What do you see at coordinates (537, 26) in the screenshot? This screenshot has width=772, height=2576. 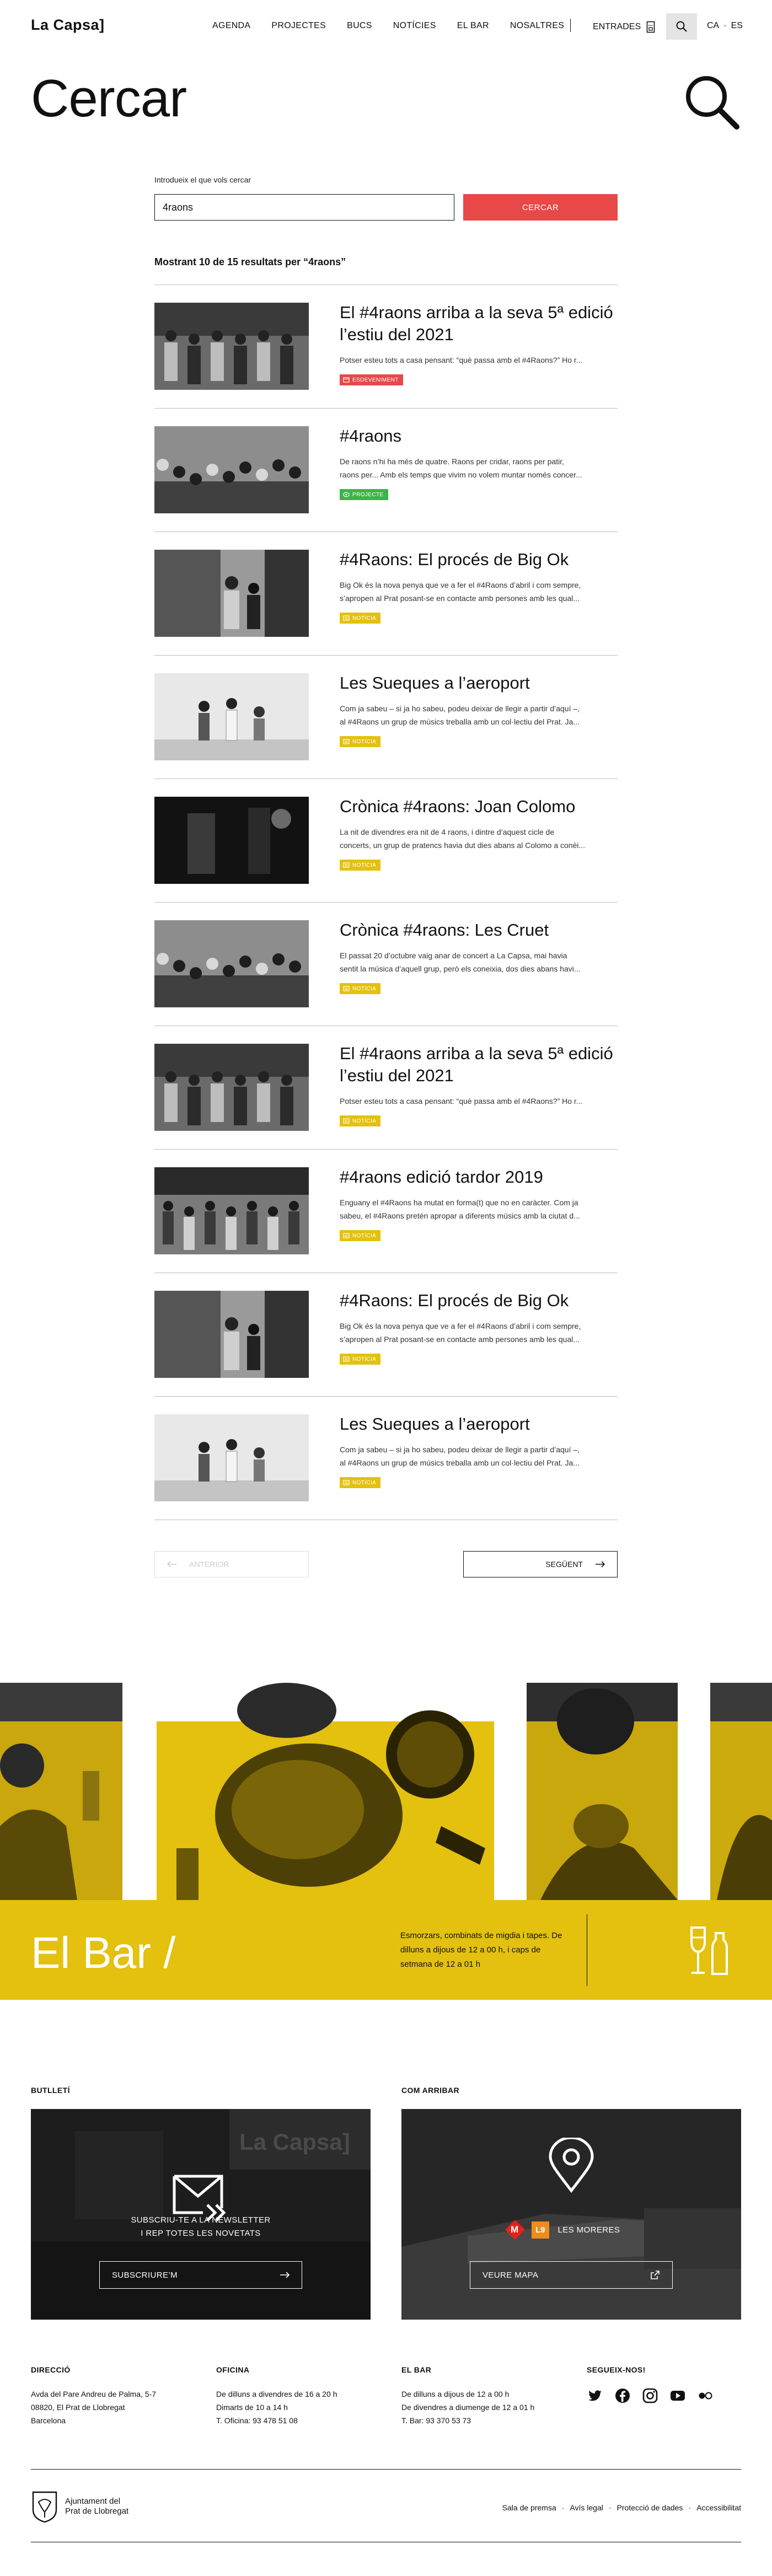 I see `nav-item-nosaltres: NOSALTRES` at bounding box center [537, 26].